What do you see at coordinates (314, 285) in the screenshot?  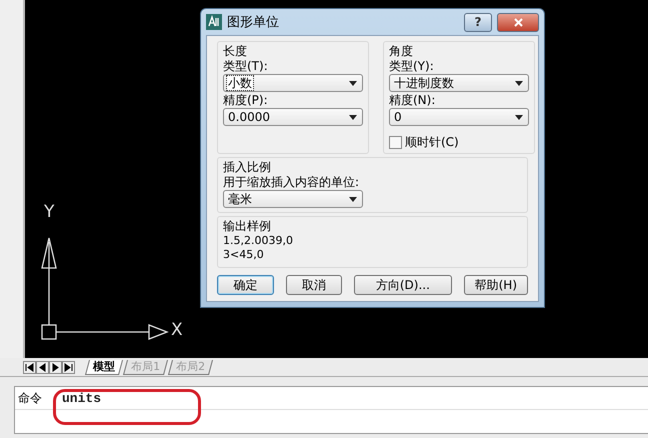 I see `dialog-button: 取消` at bounding box center [314, 285].